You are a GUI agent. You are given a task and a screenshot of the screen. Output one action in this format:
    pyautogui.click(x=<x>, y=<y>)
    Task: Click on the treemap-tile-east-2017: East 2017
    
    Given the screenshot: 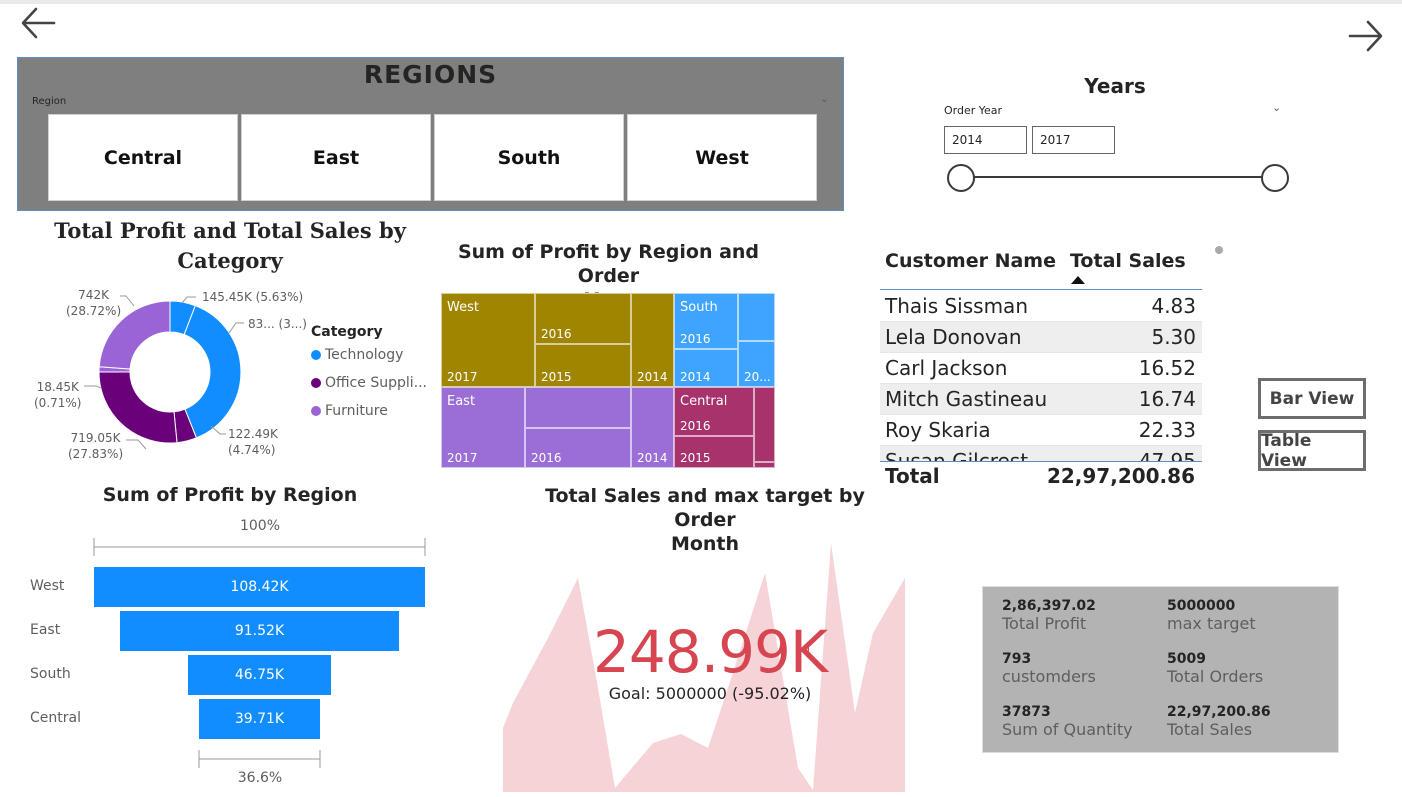 What is the action you would take?
    pyautogui.click(x=483, y=427)
    